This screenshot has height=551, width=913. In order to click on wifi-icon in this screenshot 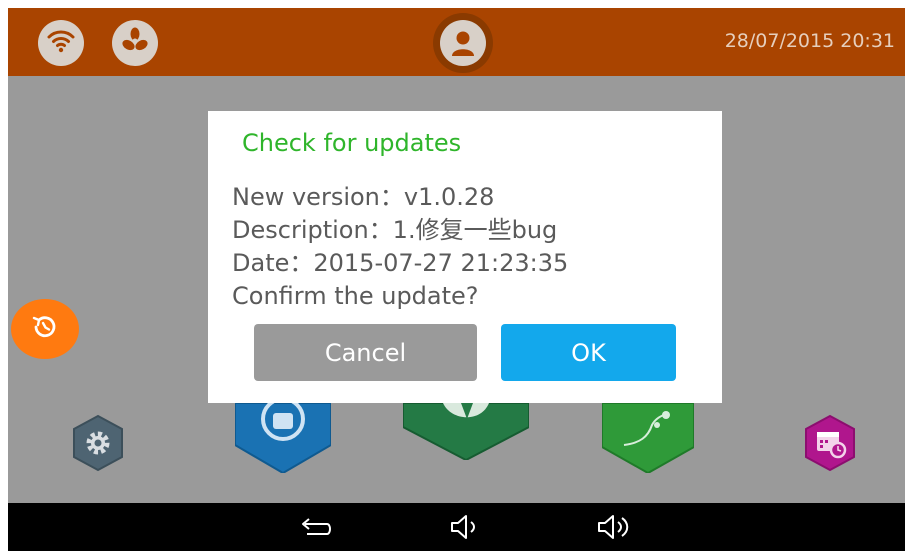, I will do `click(61, 43)`.